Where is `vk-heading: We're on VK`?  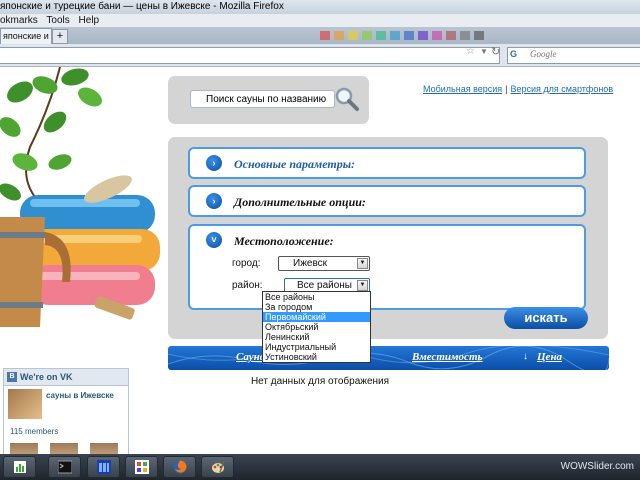 vk-heading: We're on VK is located at coordinates (46, 377).